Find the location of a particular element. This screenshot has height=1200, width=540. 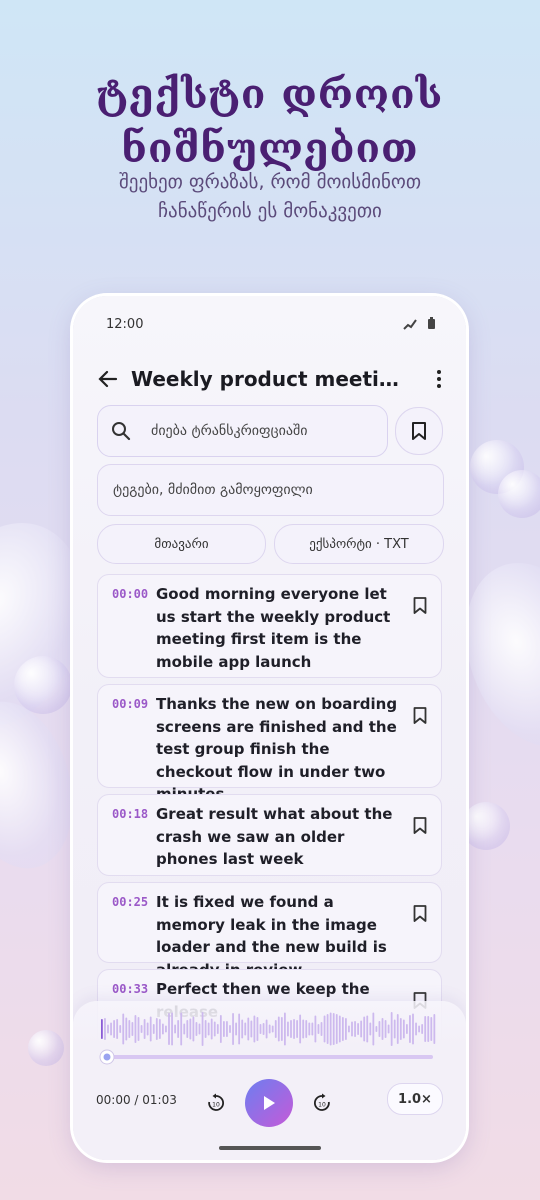

search-input: ძიება ტრანსკრიფციაში is located at coordinates (242, 431).